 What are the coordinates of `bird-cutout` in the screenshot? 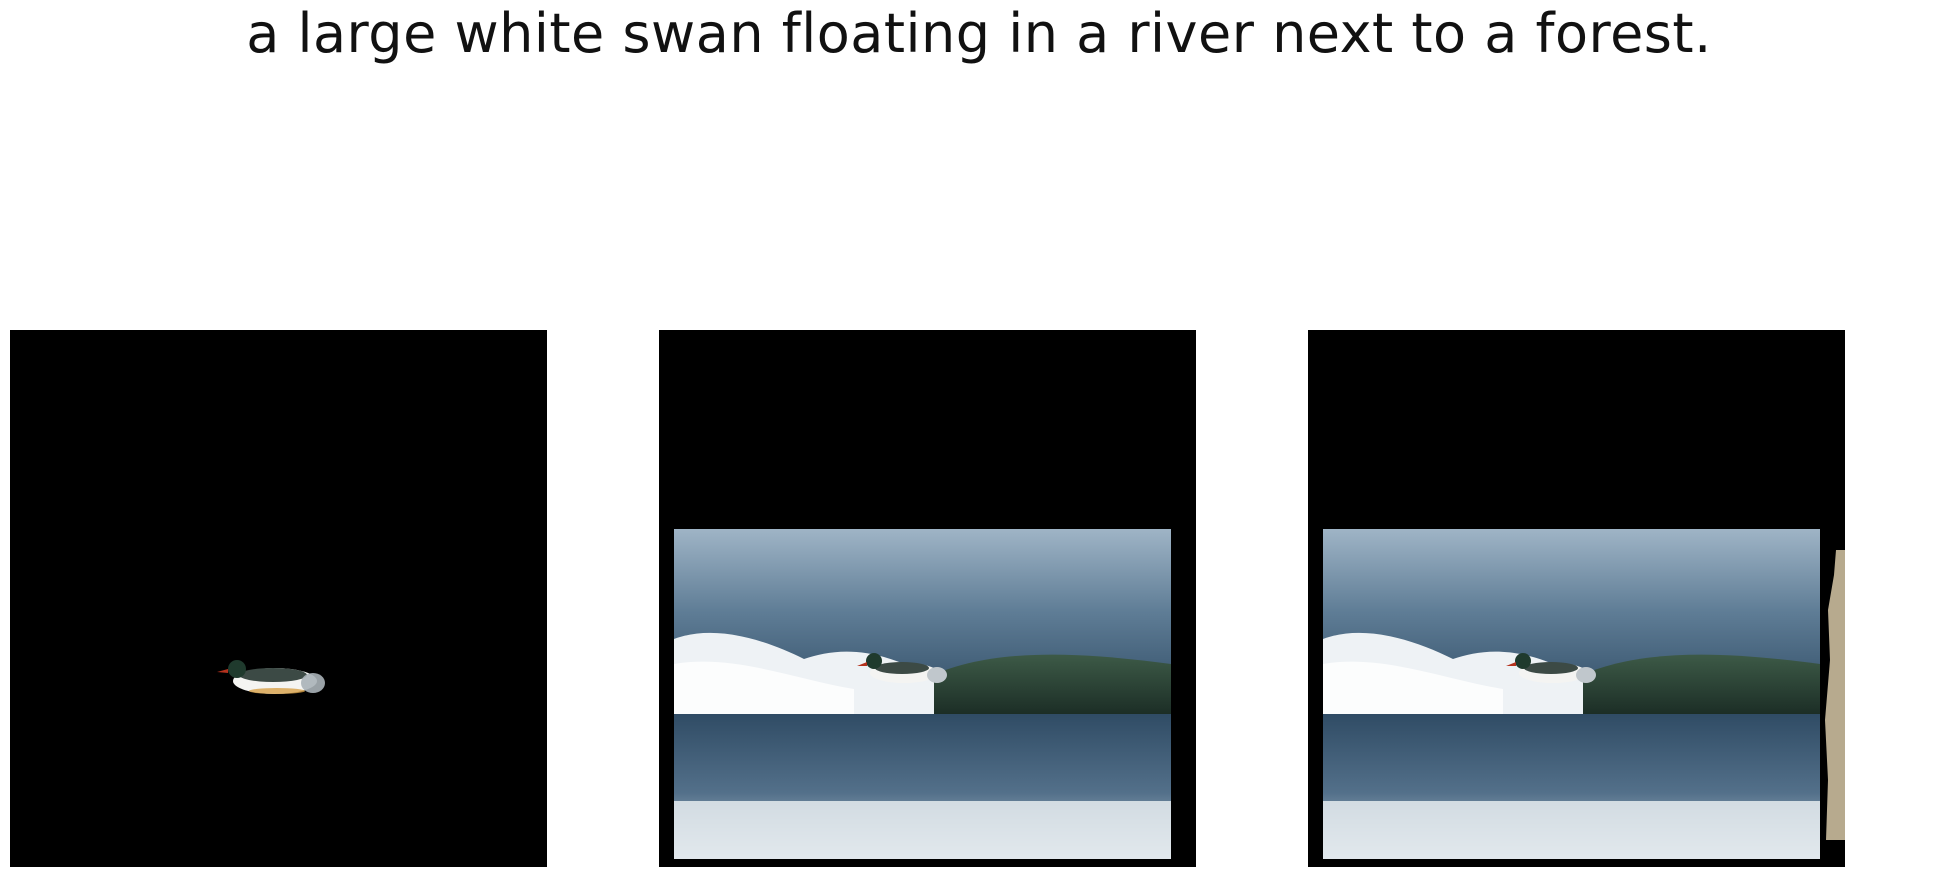 It's located at (272, 678).